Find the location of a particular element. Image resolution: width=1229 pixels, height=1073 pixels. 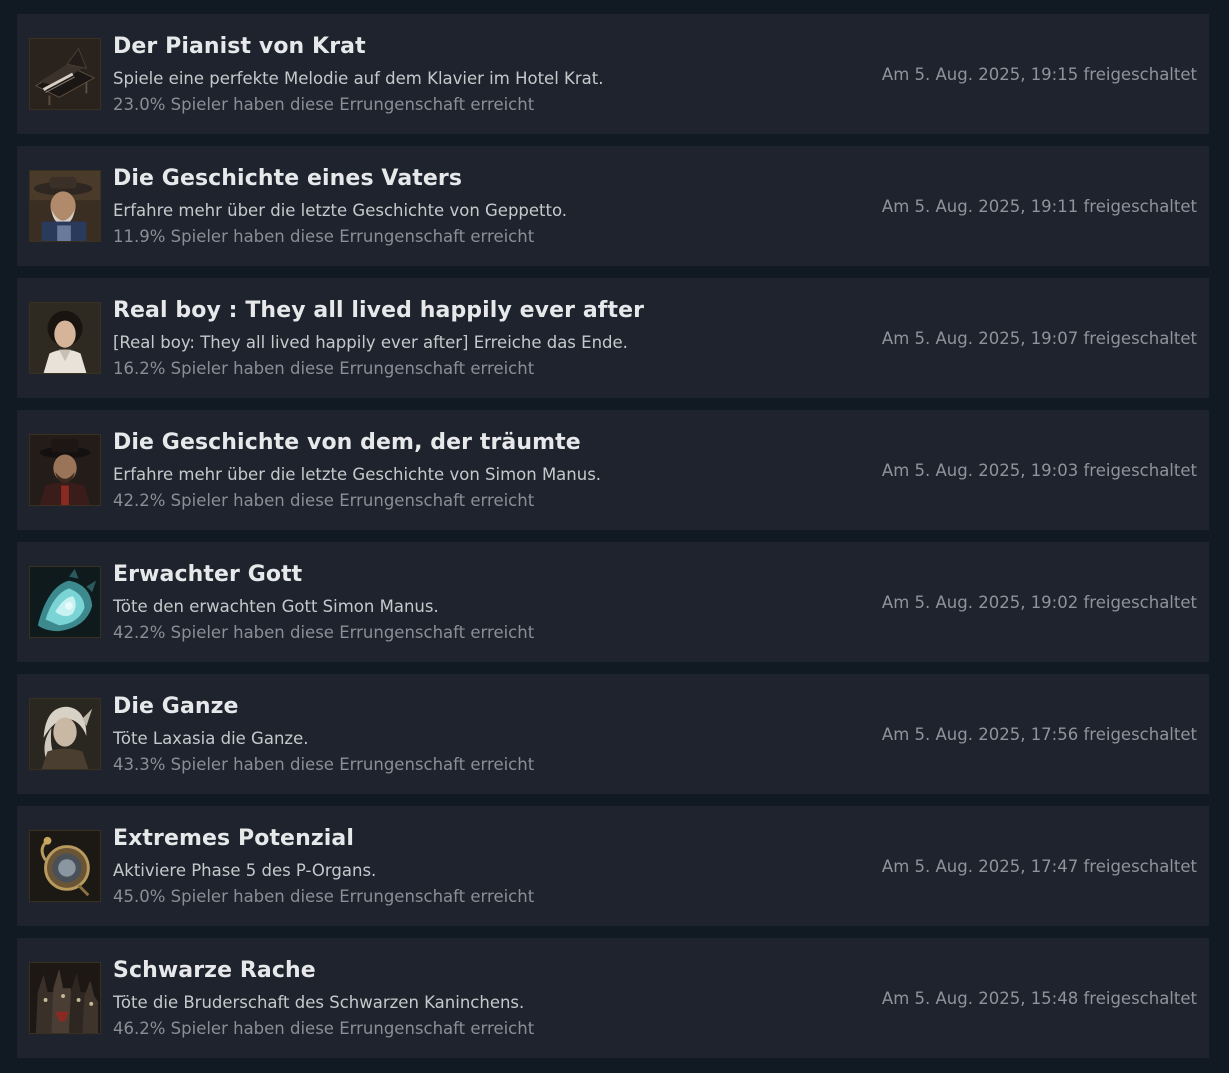

achievement-title: Die Geschichte von dem, der träumte is located at coordinates (347, 442).